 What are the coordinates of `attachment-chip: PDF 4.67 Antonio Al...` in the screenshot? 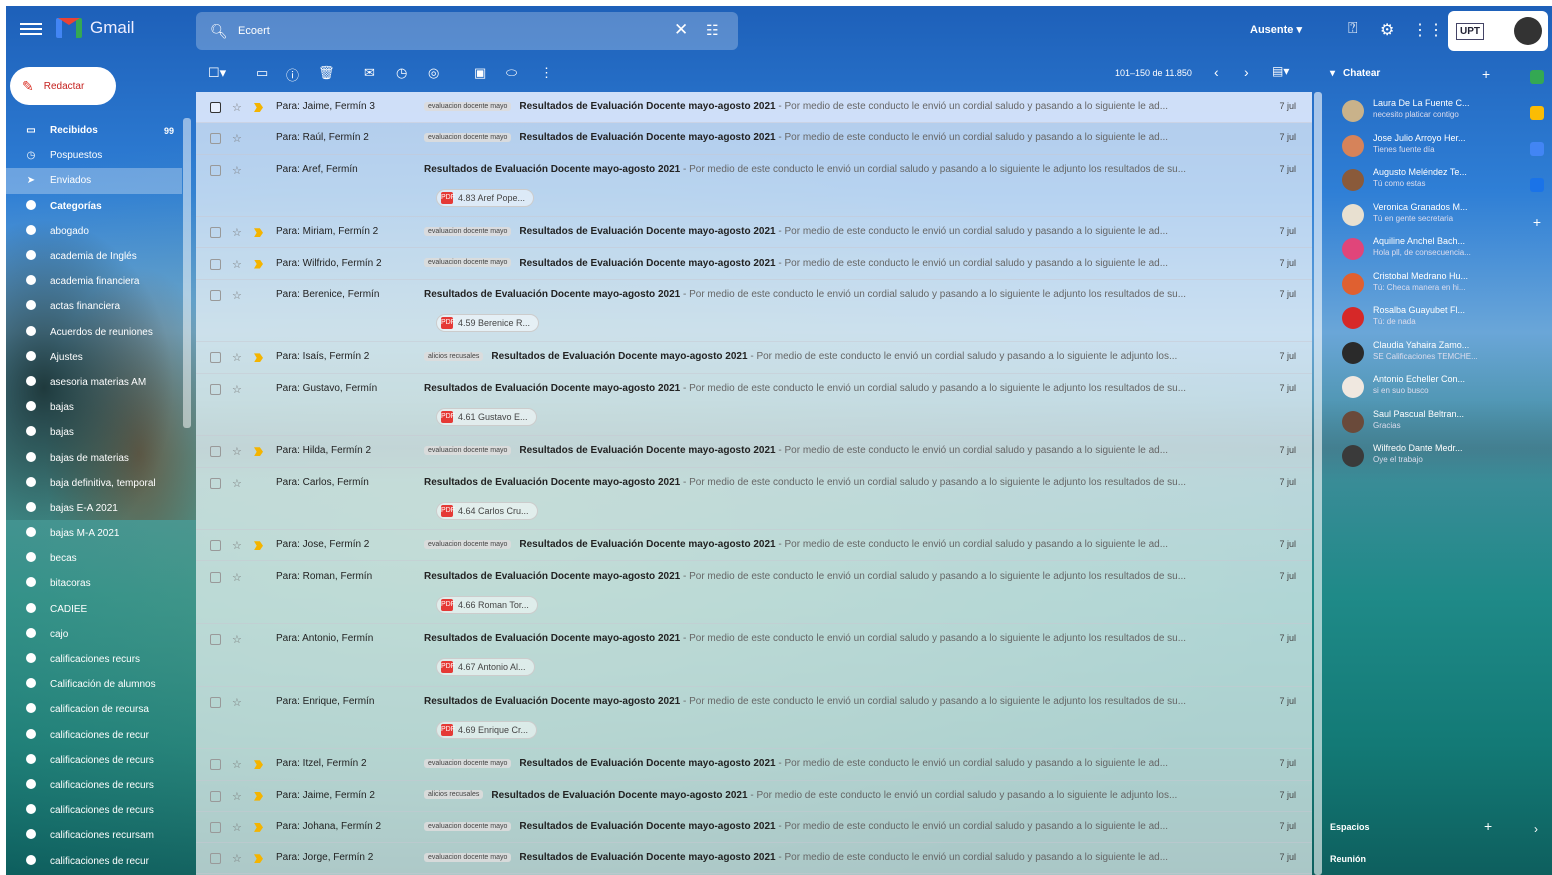 It's located at (485, 667).